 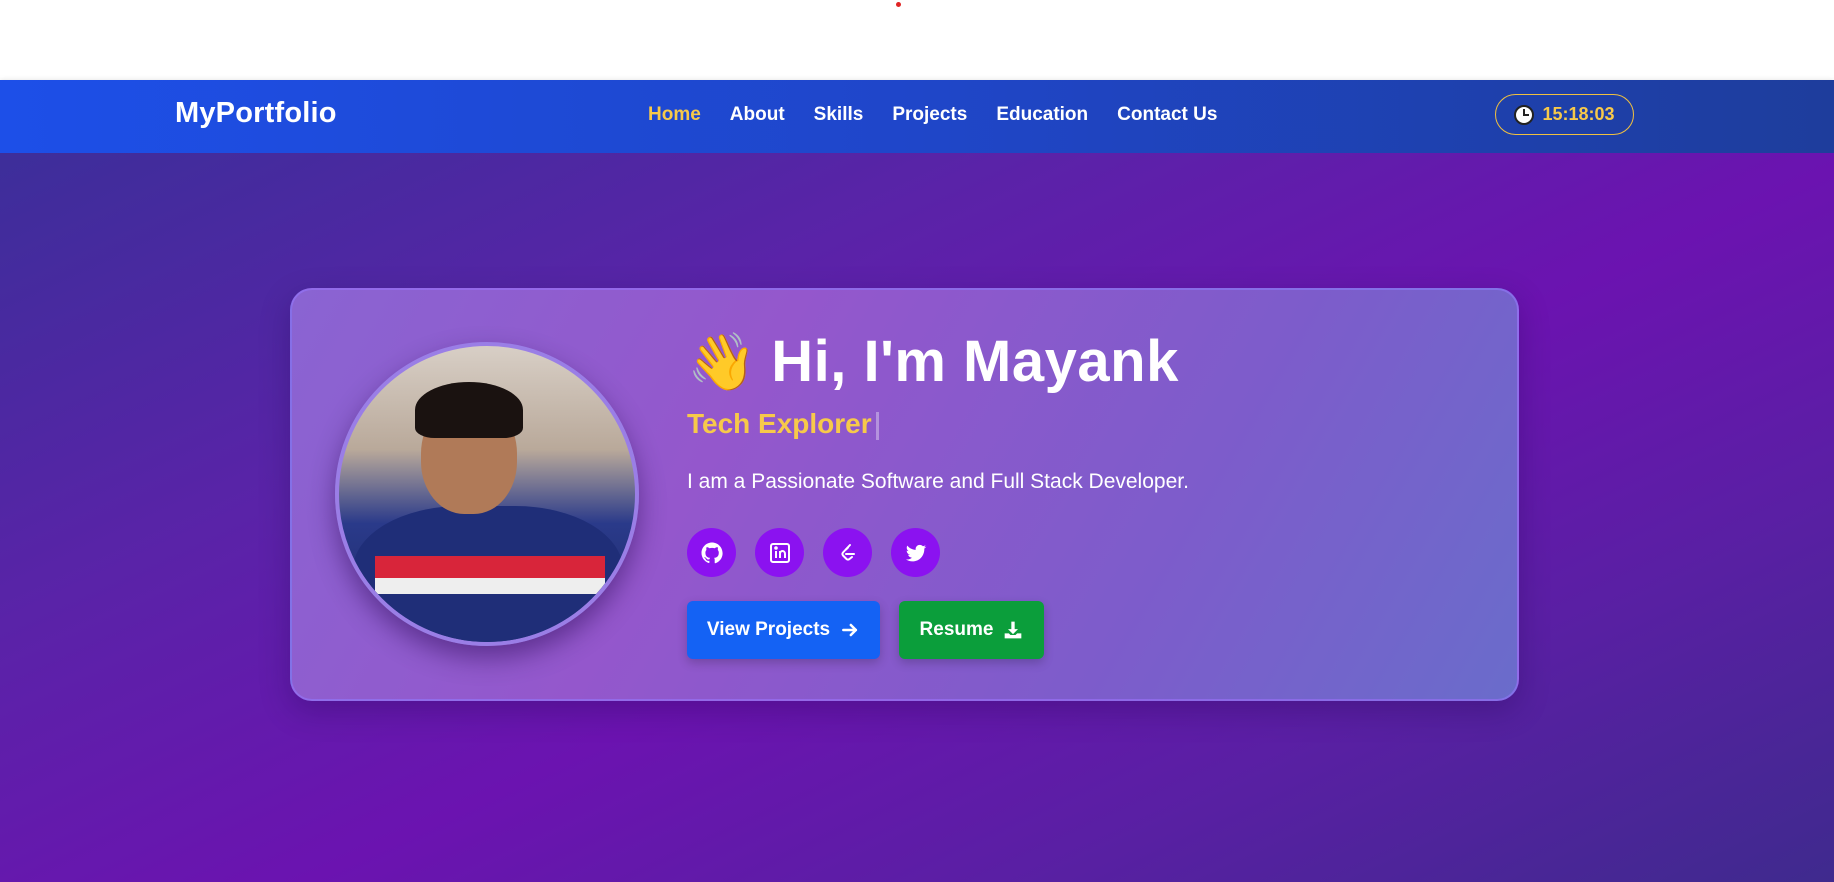 What do you see at coordinates (1524, 114) in the screenshot?
I see `clock-icon` at bounding box center [1524, 114].